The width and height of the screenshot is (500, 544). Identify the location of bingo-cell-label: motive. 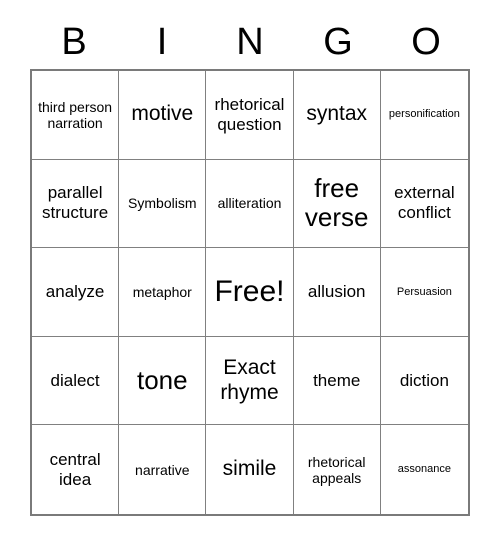
(162, 114).